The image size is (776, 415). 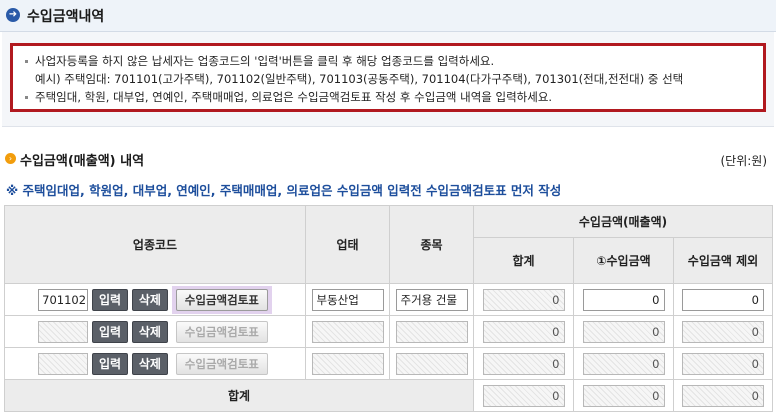 I want to click on footer-total-cell: 0, so click(x=523, y=395).